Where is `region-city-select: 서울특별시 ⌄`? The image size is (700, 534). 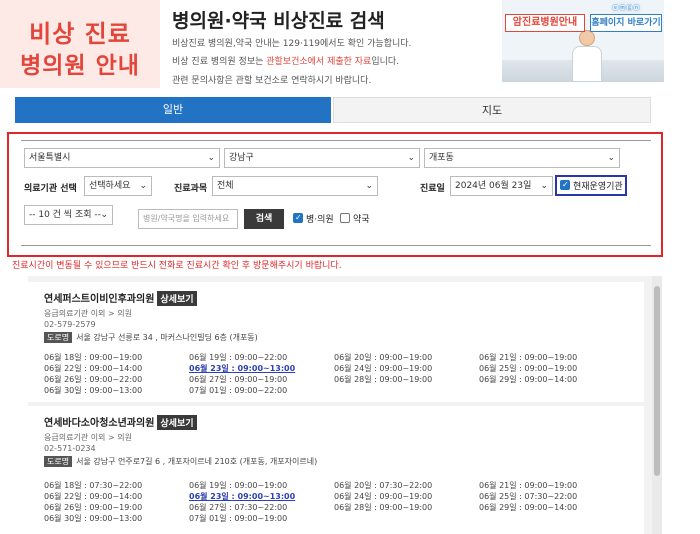
region-city-select: 서울특별시 ⌄ is located at coordinates (122, 158).